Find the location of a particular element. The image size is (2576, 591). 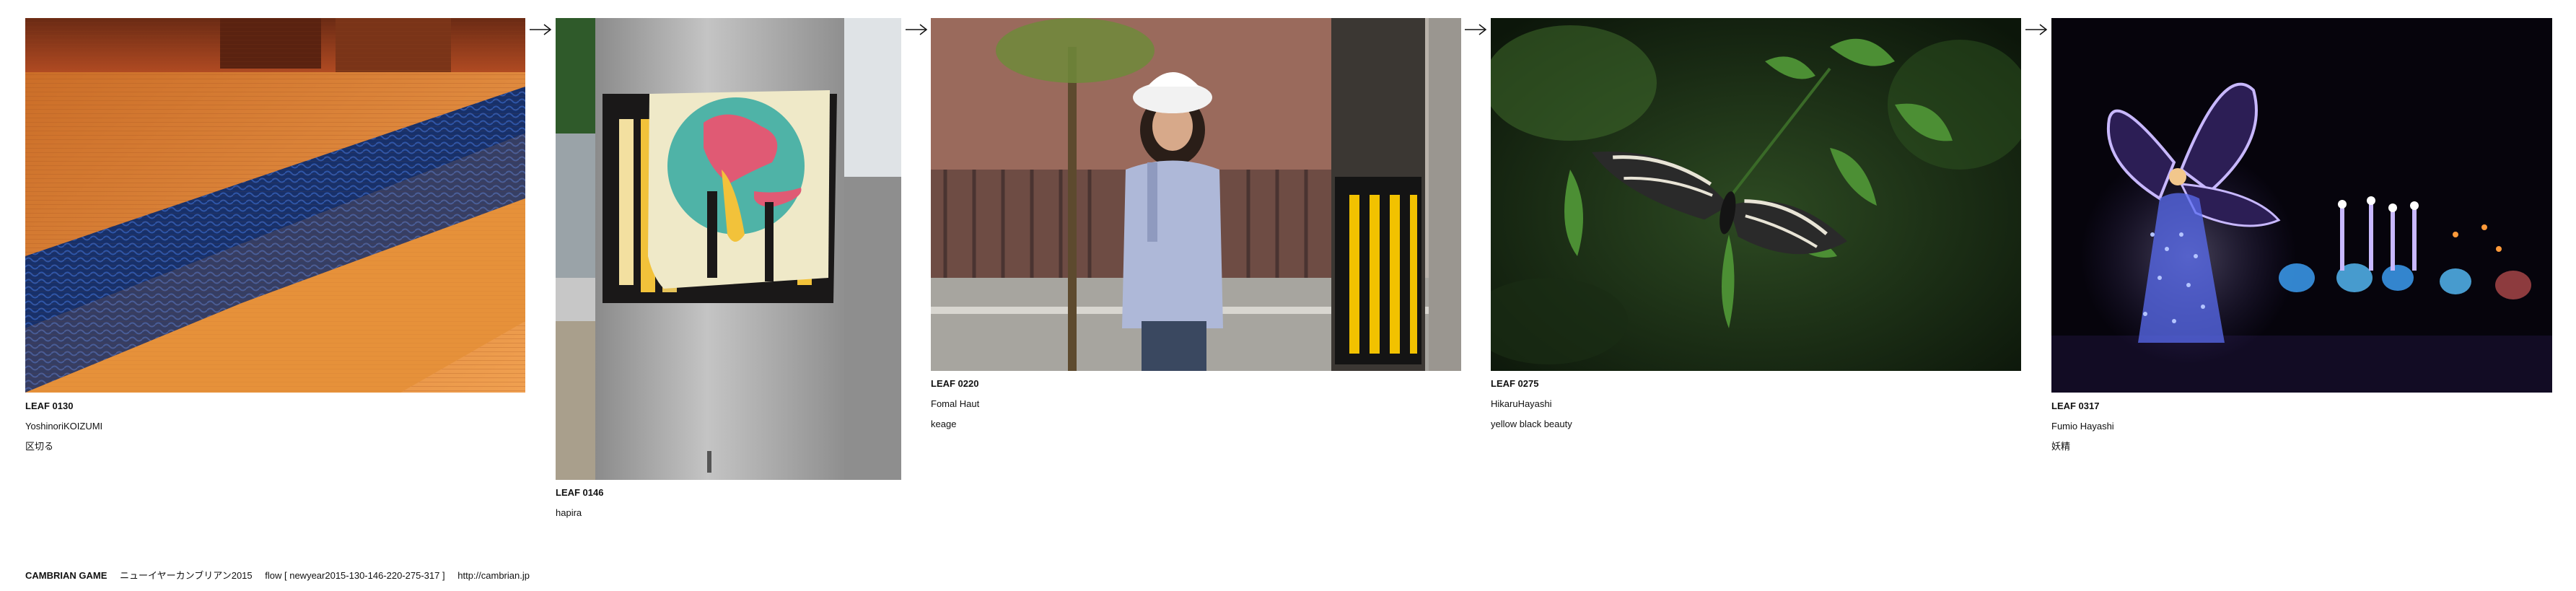

leaf-title: yellow black beauty is located at coordinates (1532, 424).